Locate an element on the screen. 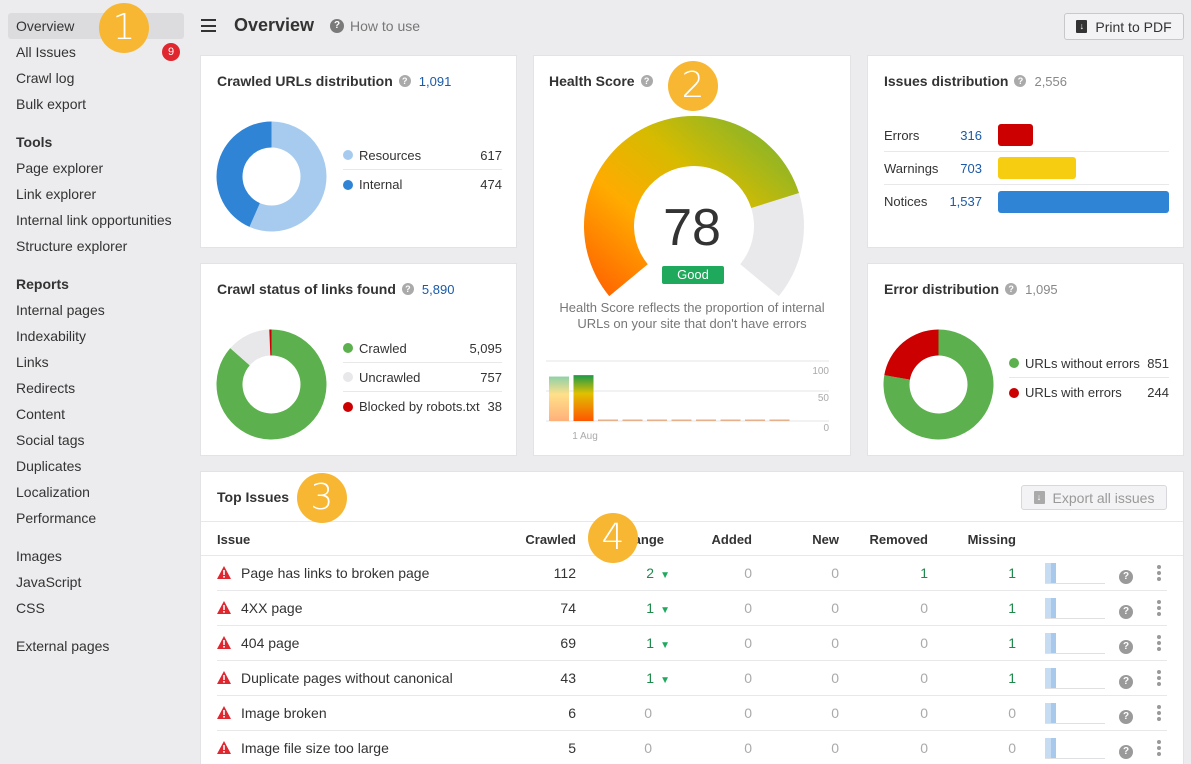 The image size is (1191, 764). issue-row: Page has links to broken page 112 2 ▼ 0 0 1 1? is located at coordinates (692, 573).